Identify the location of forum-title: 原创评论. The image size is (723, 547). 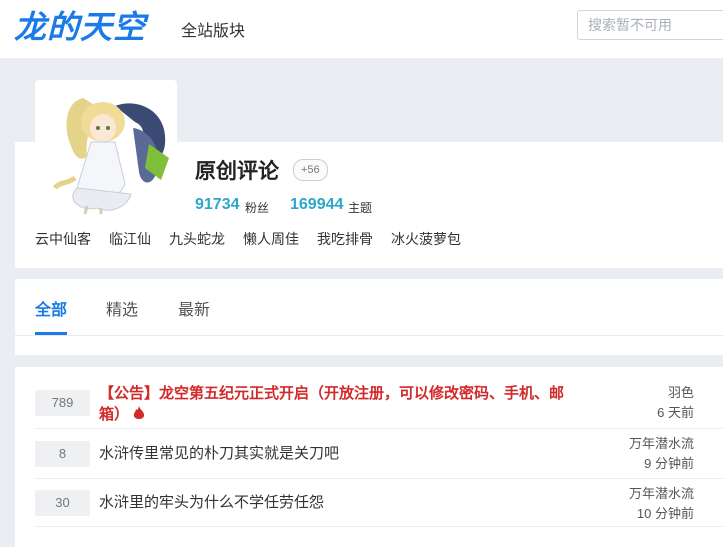
(237, 171).